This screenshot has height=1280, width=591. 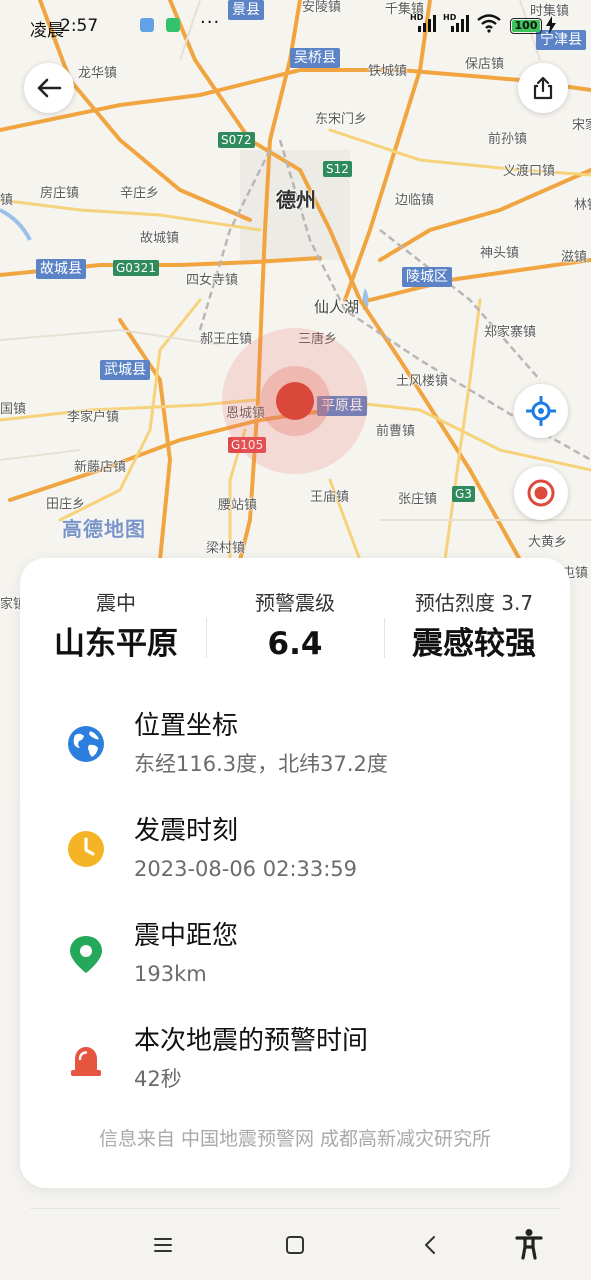 I want to click on distance-row: 震中距您 193km, so click(x=299, y=960).